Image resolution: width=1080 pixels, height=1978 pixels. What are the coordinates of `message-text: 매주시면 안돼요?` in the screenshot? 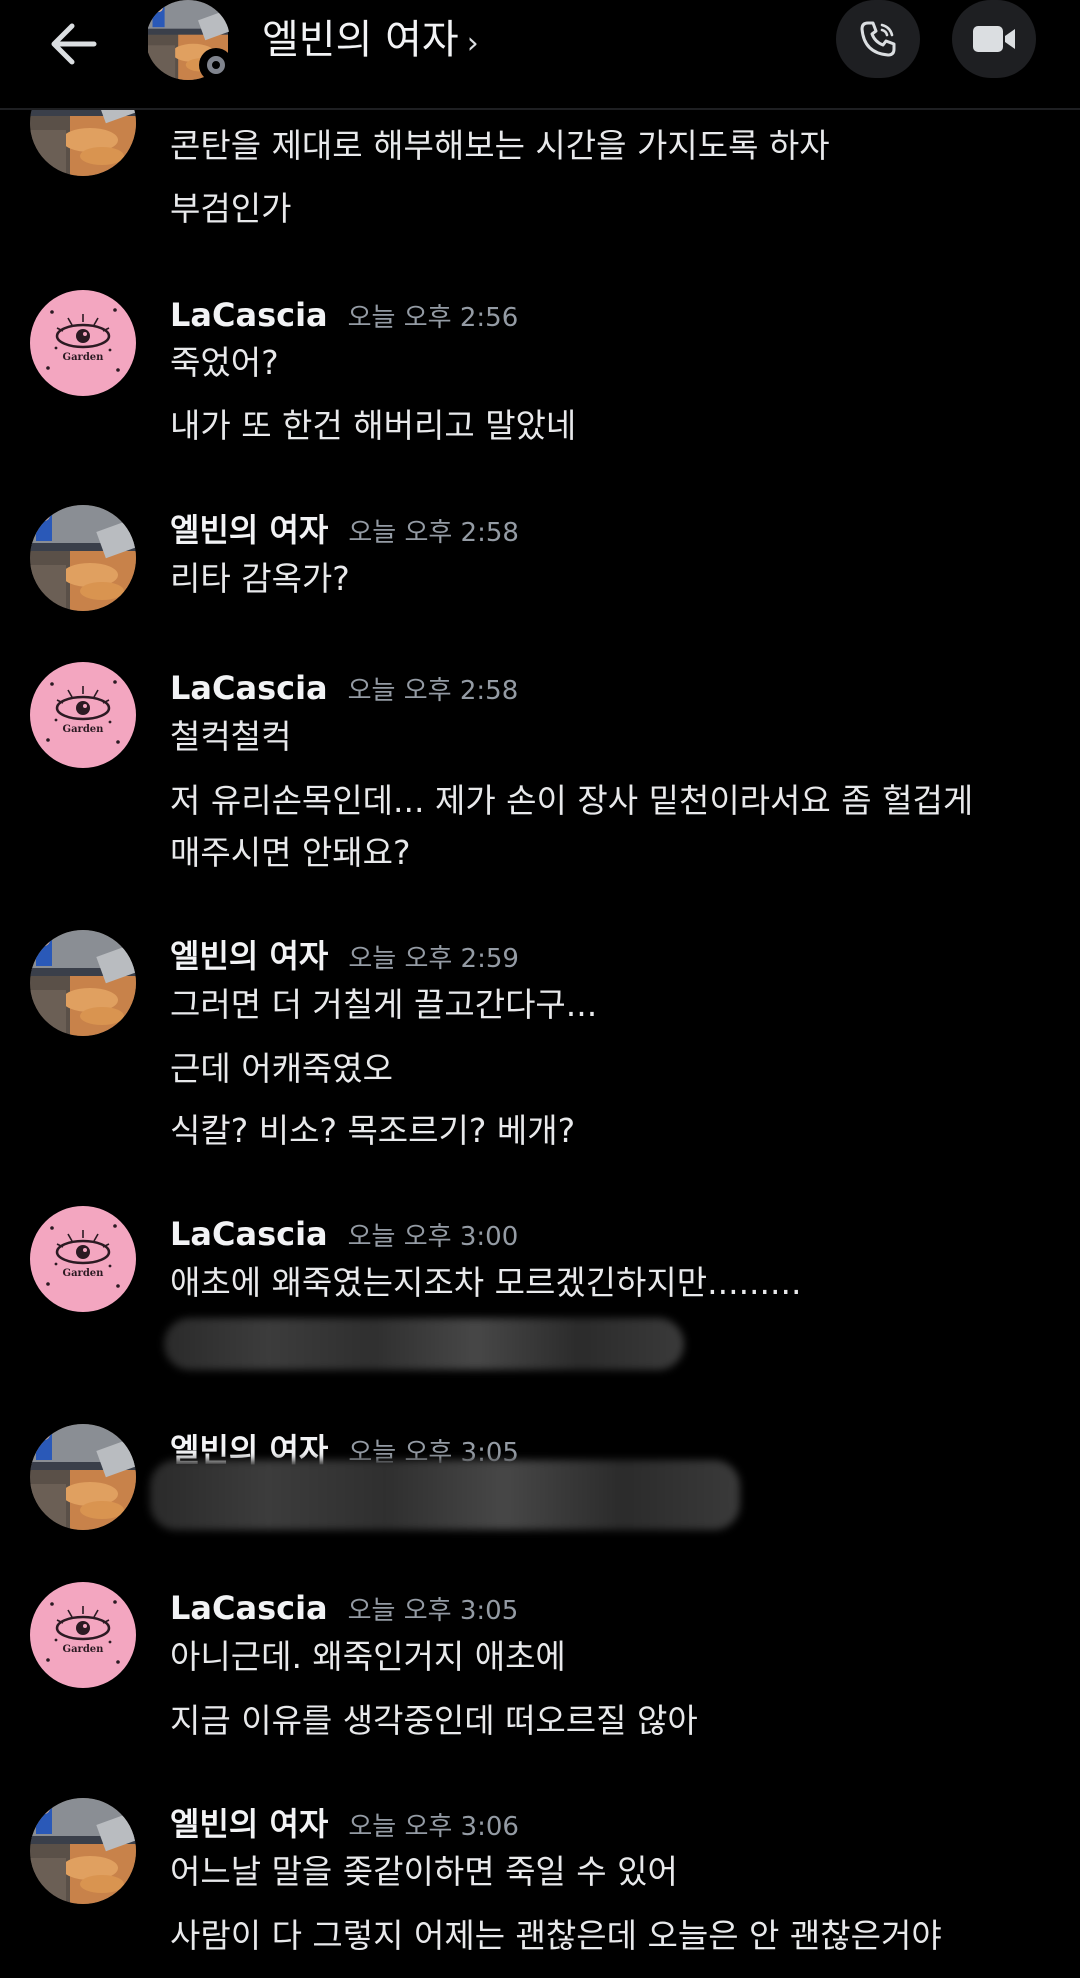 It's located at (290, 852).